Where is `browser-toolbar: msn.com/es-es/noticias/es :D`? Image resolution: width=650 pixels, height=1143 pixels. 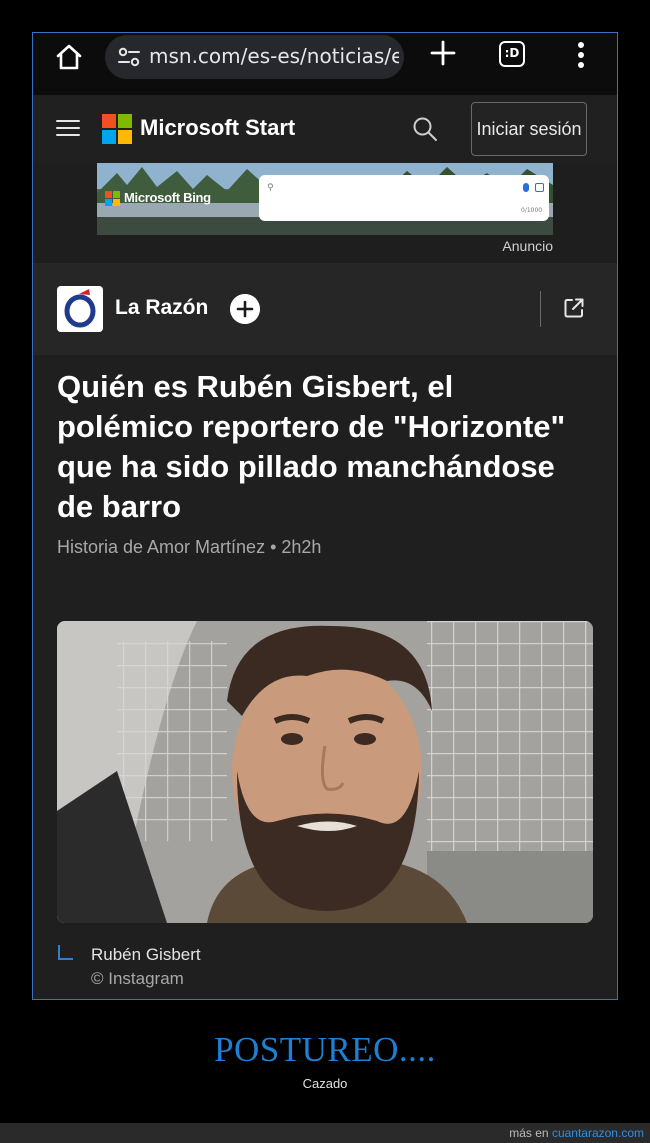 browser-toolbar: msn.com/es-es/noticias/es :D is located at coordinates (325, 64).